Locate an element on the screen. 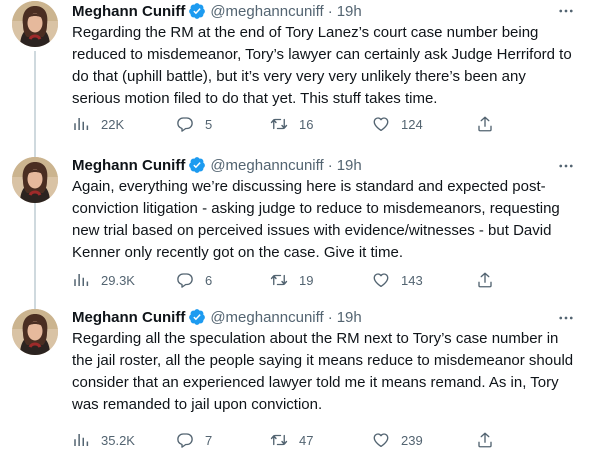 The width and height of the screenshot is (590, 452). reply-button: 5 is located at coordinates (194, 124).